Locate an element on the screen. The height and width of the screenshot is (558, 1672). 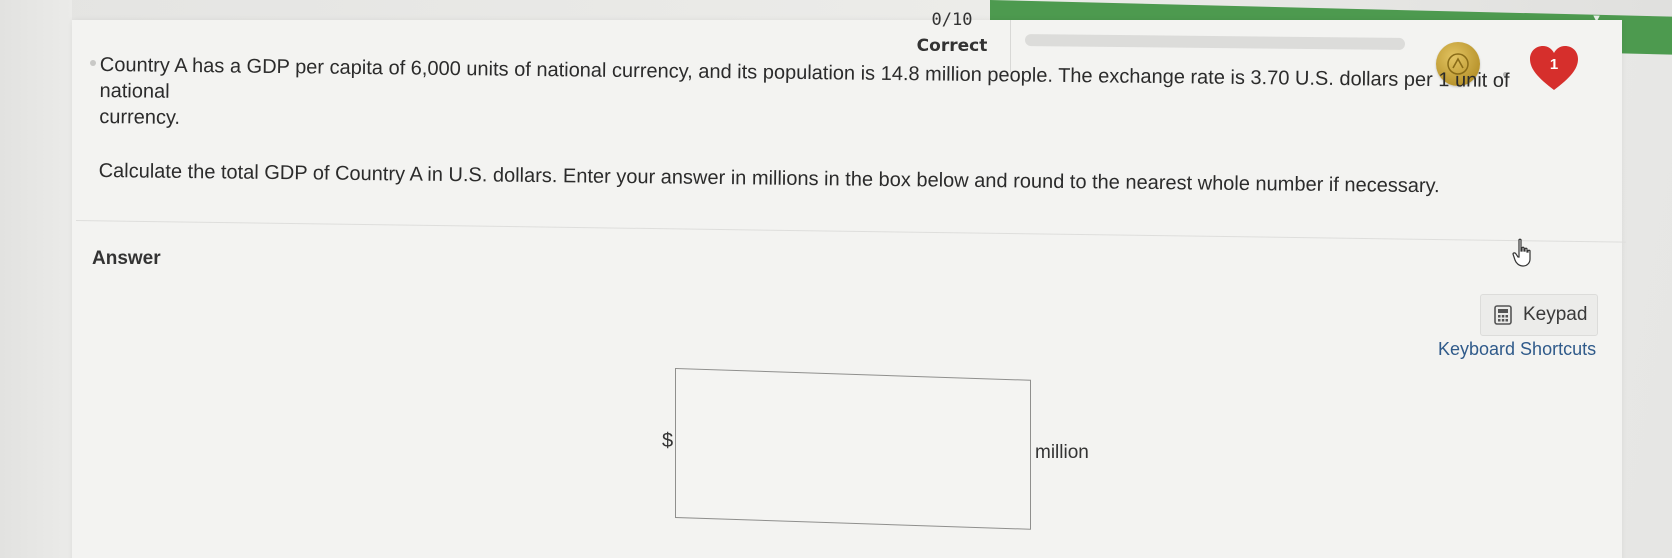
score-label: Correct is located at coordinates (952, 46).